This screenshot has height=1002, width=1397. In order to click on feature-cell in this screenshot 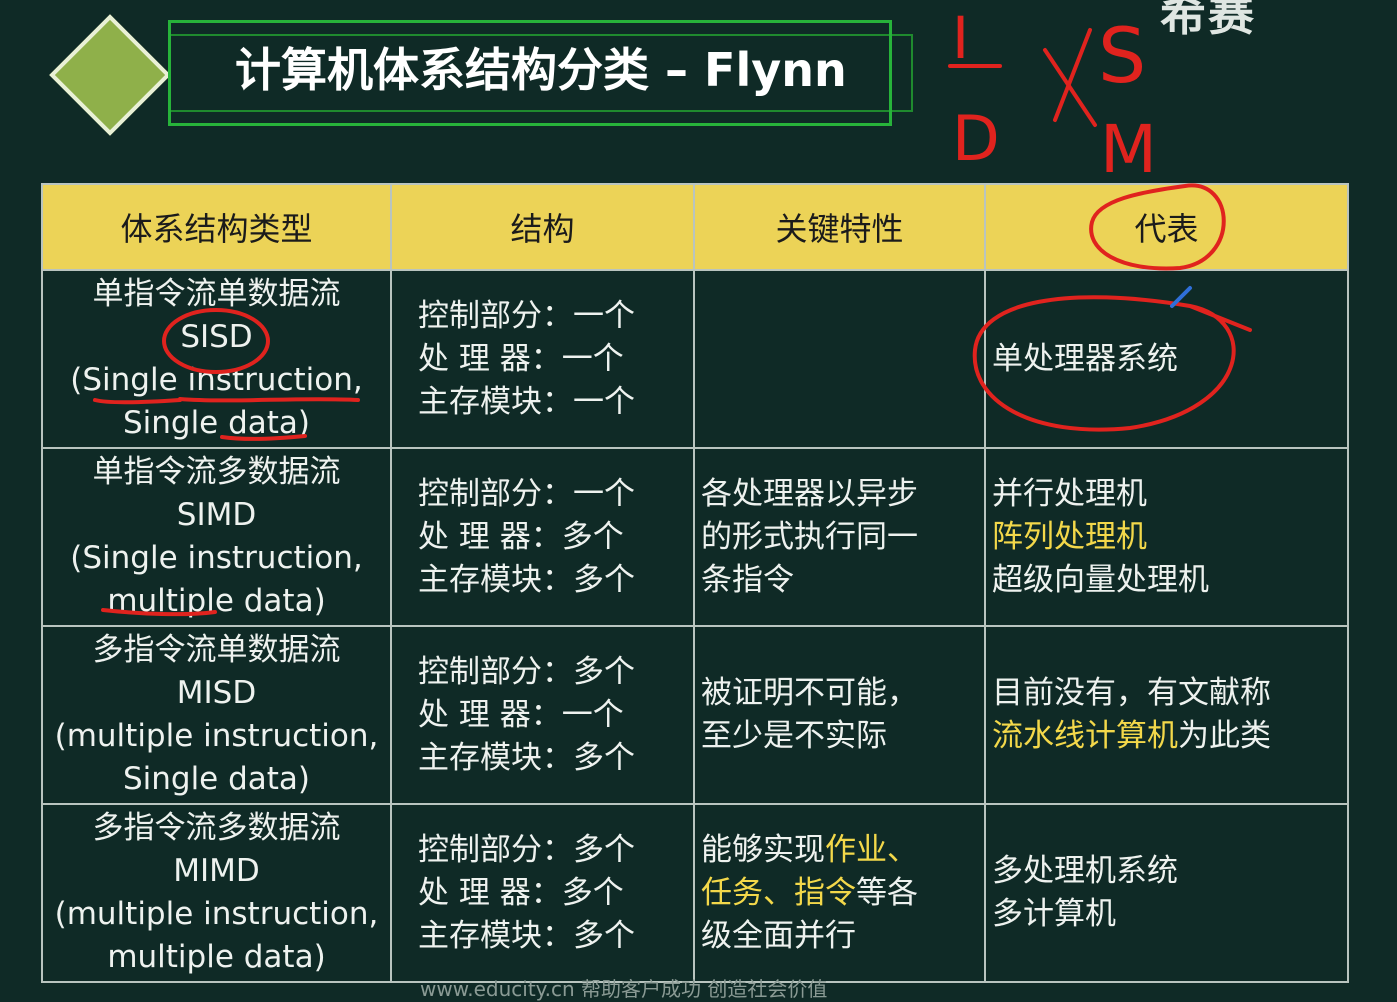, I will do `click(839, 359)`.